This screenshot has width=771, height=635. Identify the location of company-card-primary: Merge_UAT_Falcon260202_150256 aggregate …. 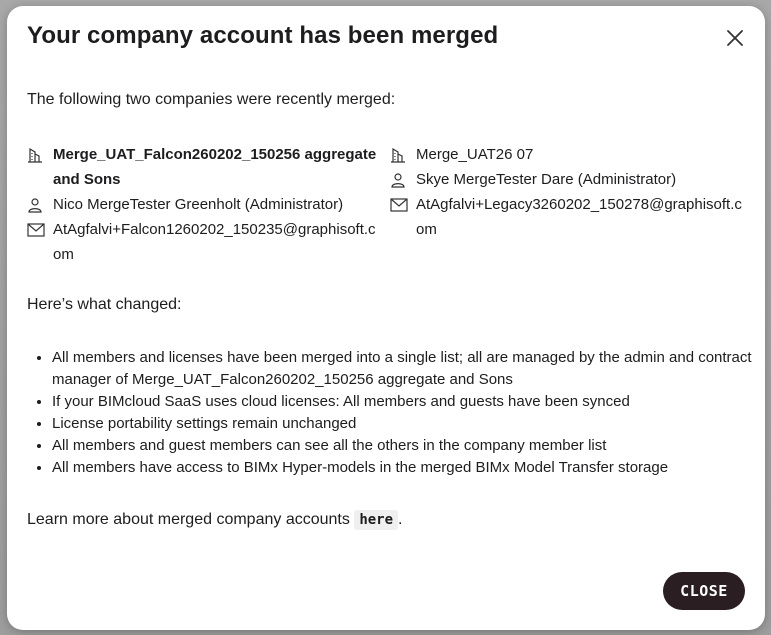
(204, 204).